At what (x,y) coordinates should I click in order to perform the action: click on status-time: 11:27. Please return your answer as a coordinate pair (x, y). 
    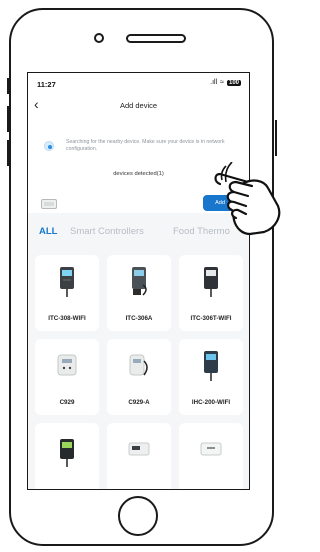
    Looking at the image, I should click on (46, 84).